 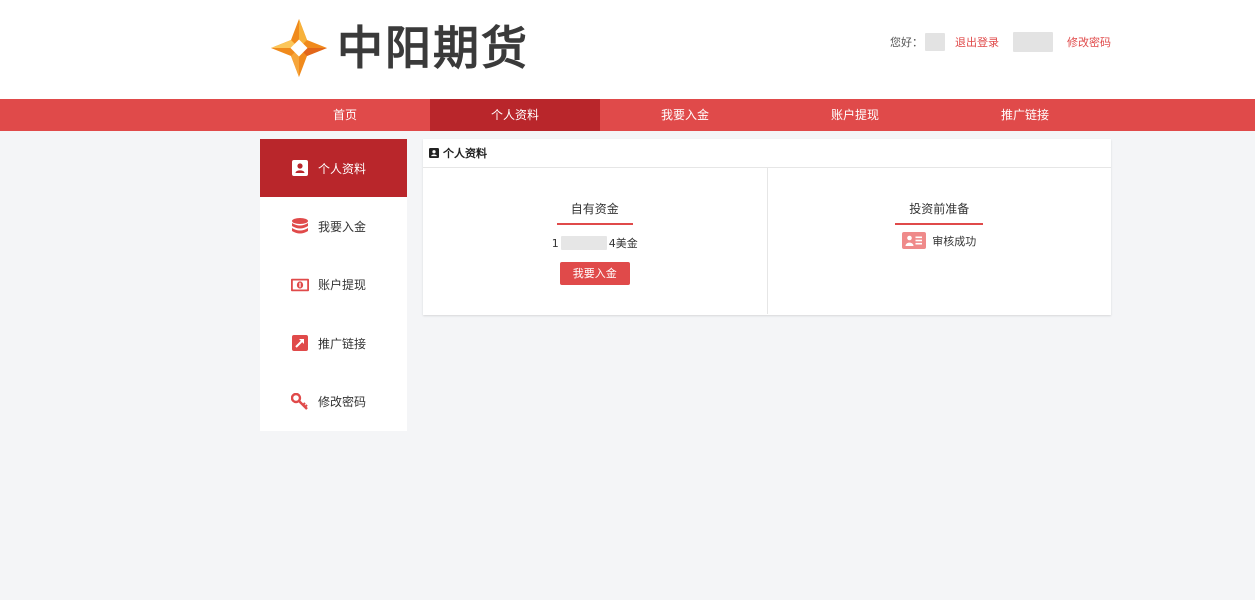 I want to click on sidebar-item-label: 账户提现, so click(x=342, y=285).